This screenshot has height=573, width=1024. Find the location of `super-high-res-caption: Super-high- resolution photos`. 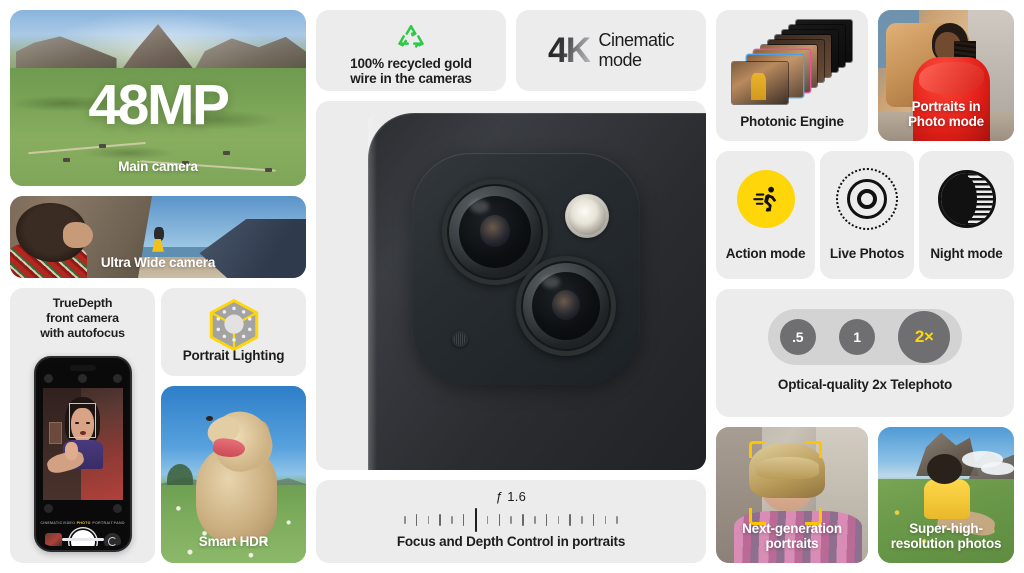

super-high-res-caption: Super-high- resolution photos is located at coordinates (946, 536).